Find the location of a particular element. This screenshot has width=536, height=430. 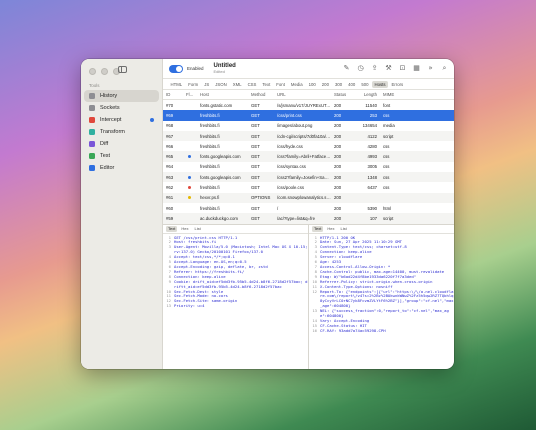

filter-css: CSS is located at coordinates (252, 84).